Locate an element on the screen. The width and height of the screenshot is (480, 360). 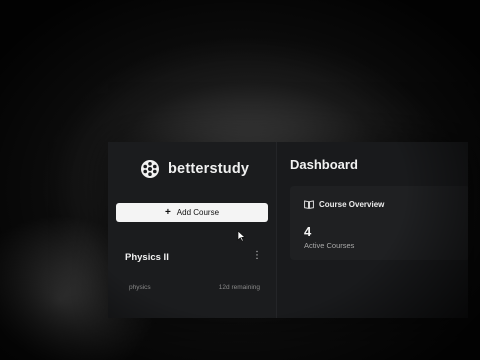
course-title: Physics II is located at coordinates (147, 257).